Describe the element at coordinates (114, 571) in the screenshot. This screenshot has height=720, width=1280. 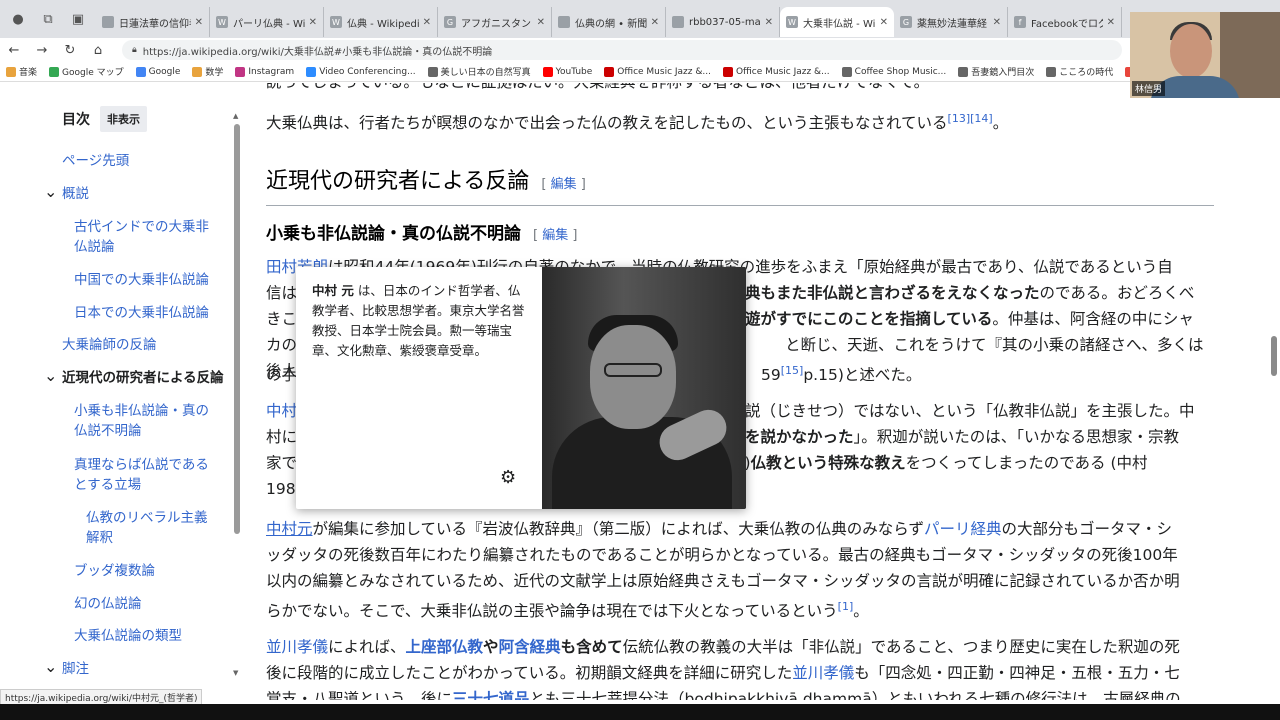
I see `toc-item: ブッダ複数論` at that location.